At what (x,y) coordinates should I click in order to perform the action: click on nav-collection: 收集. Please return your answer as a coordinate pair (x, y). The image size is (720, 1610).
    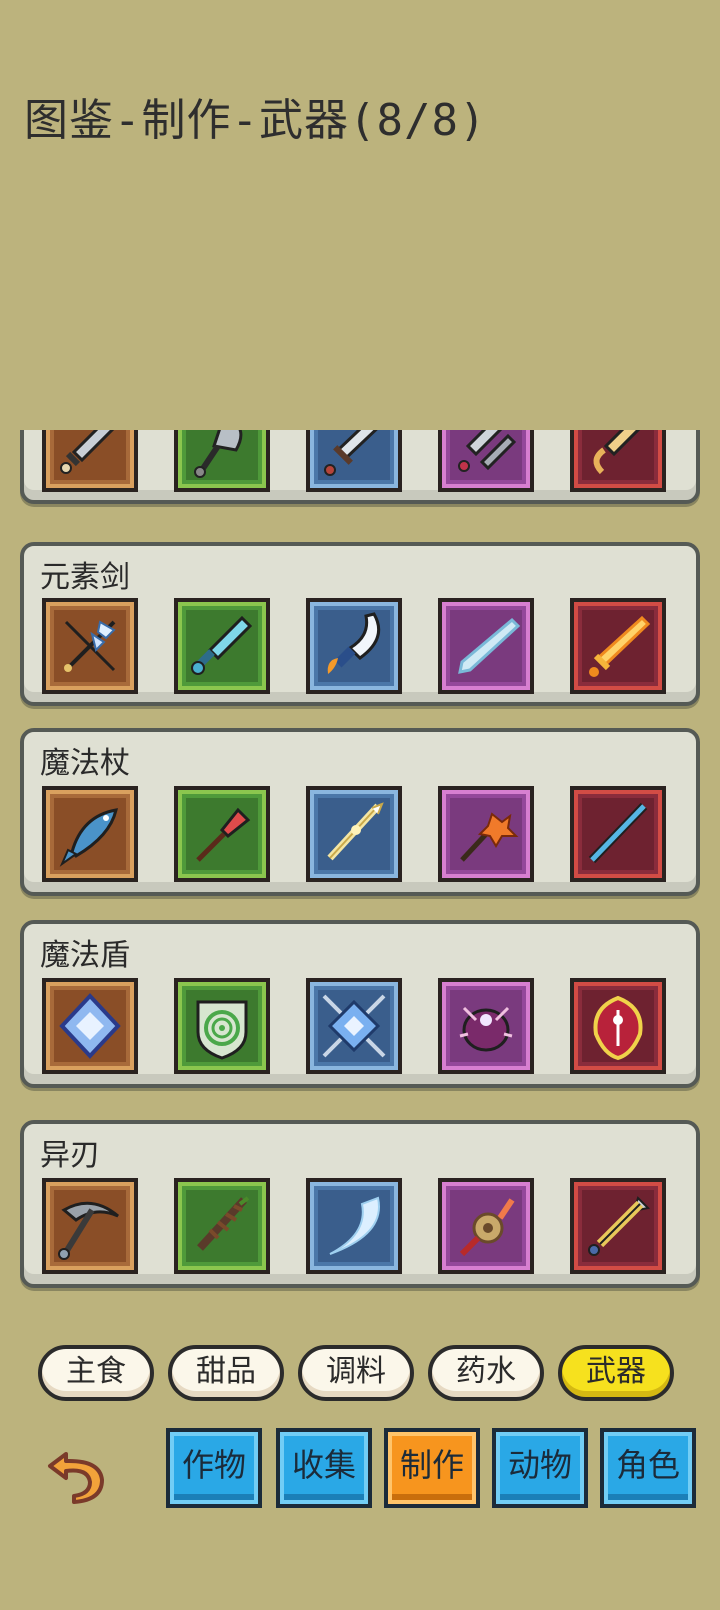
    Looking at the image, I should click on (324, 1468).